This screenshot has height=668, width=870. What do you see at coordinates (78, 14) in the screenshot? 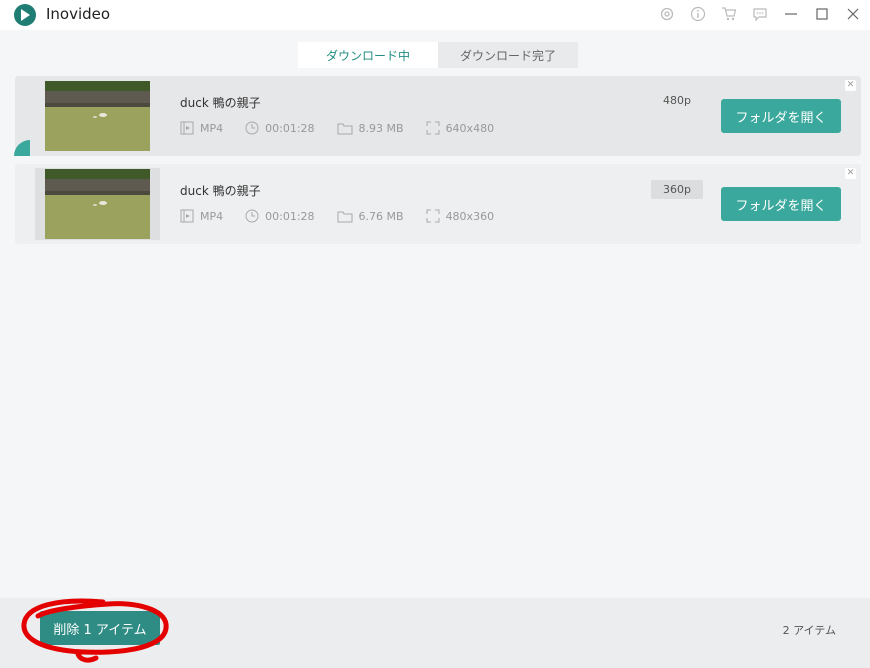
I see `app-title: Inovideo` at bounding box center [78, 14].